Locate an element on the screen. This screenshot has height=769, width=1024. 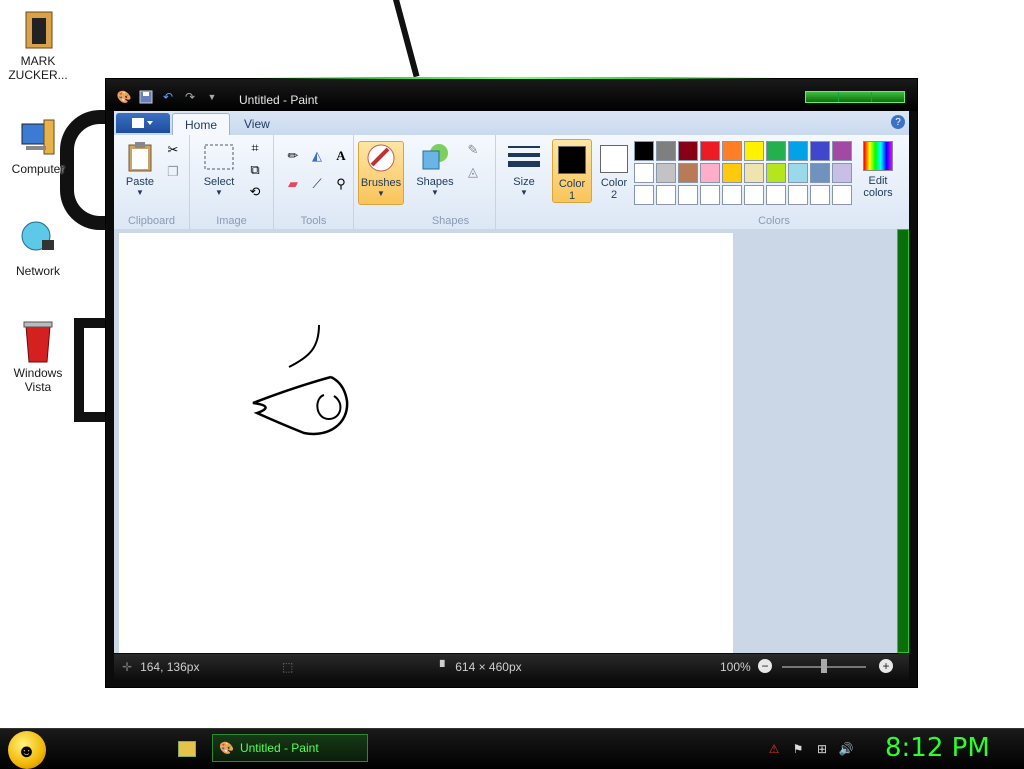
outline-icon: ✎ is located at coordinates (473, 150).